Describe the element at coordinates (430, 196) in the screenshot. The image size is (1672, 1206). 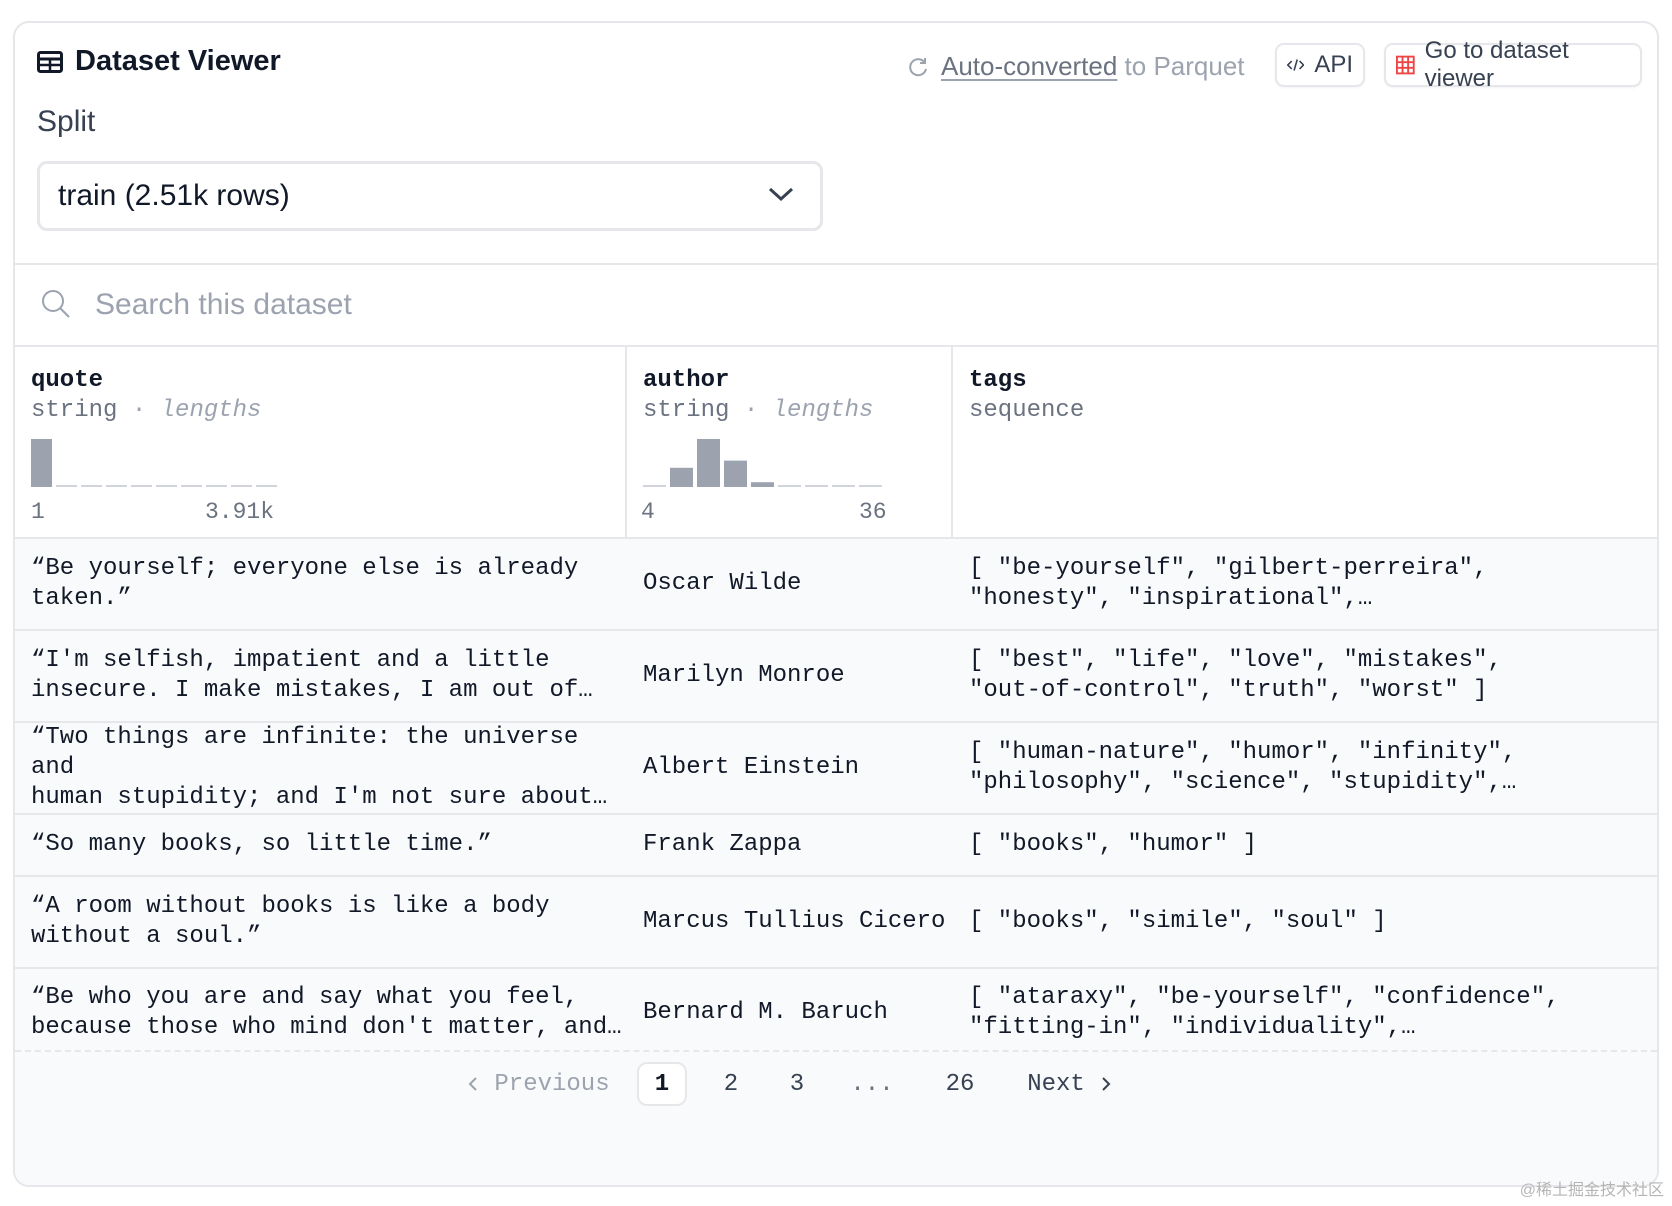
I see `split-select: train (2.51k rows)` at that location.